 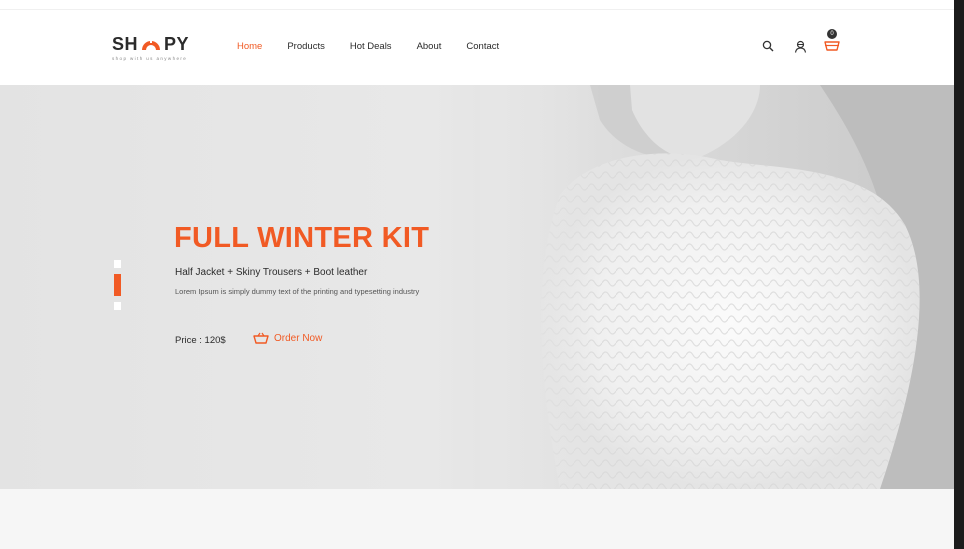 I want to click on logo-tagline: shop with us anywhere, so click(x=150, y=58).